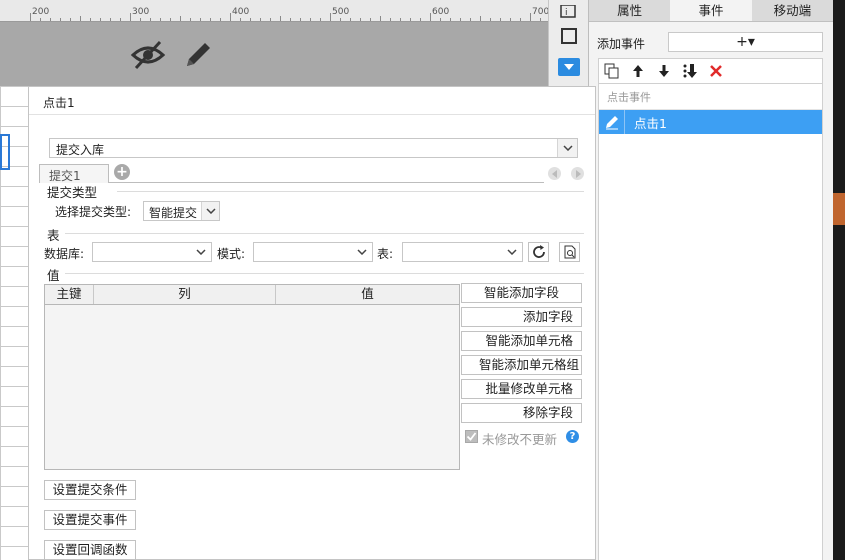 This screenshot has width=845, height=560. I want to click on table-header: 主键 列 值, so click(252, 295).